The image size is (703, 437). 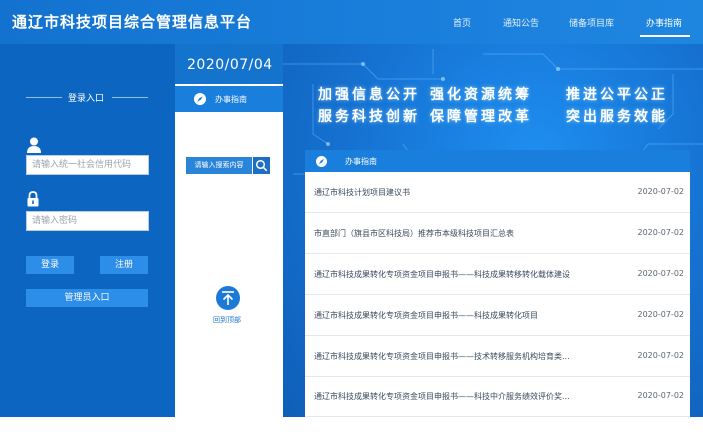 What do you see at coordinates (219, 165) in the screenshot?
I see `search-input: 请输入搜索内容` at bounding box center [219, 165].